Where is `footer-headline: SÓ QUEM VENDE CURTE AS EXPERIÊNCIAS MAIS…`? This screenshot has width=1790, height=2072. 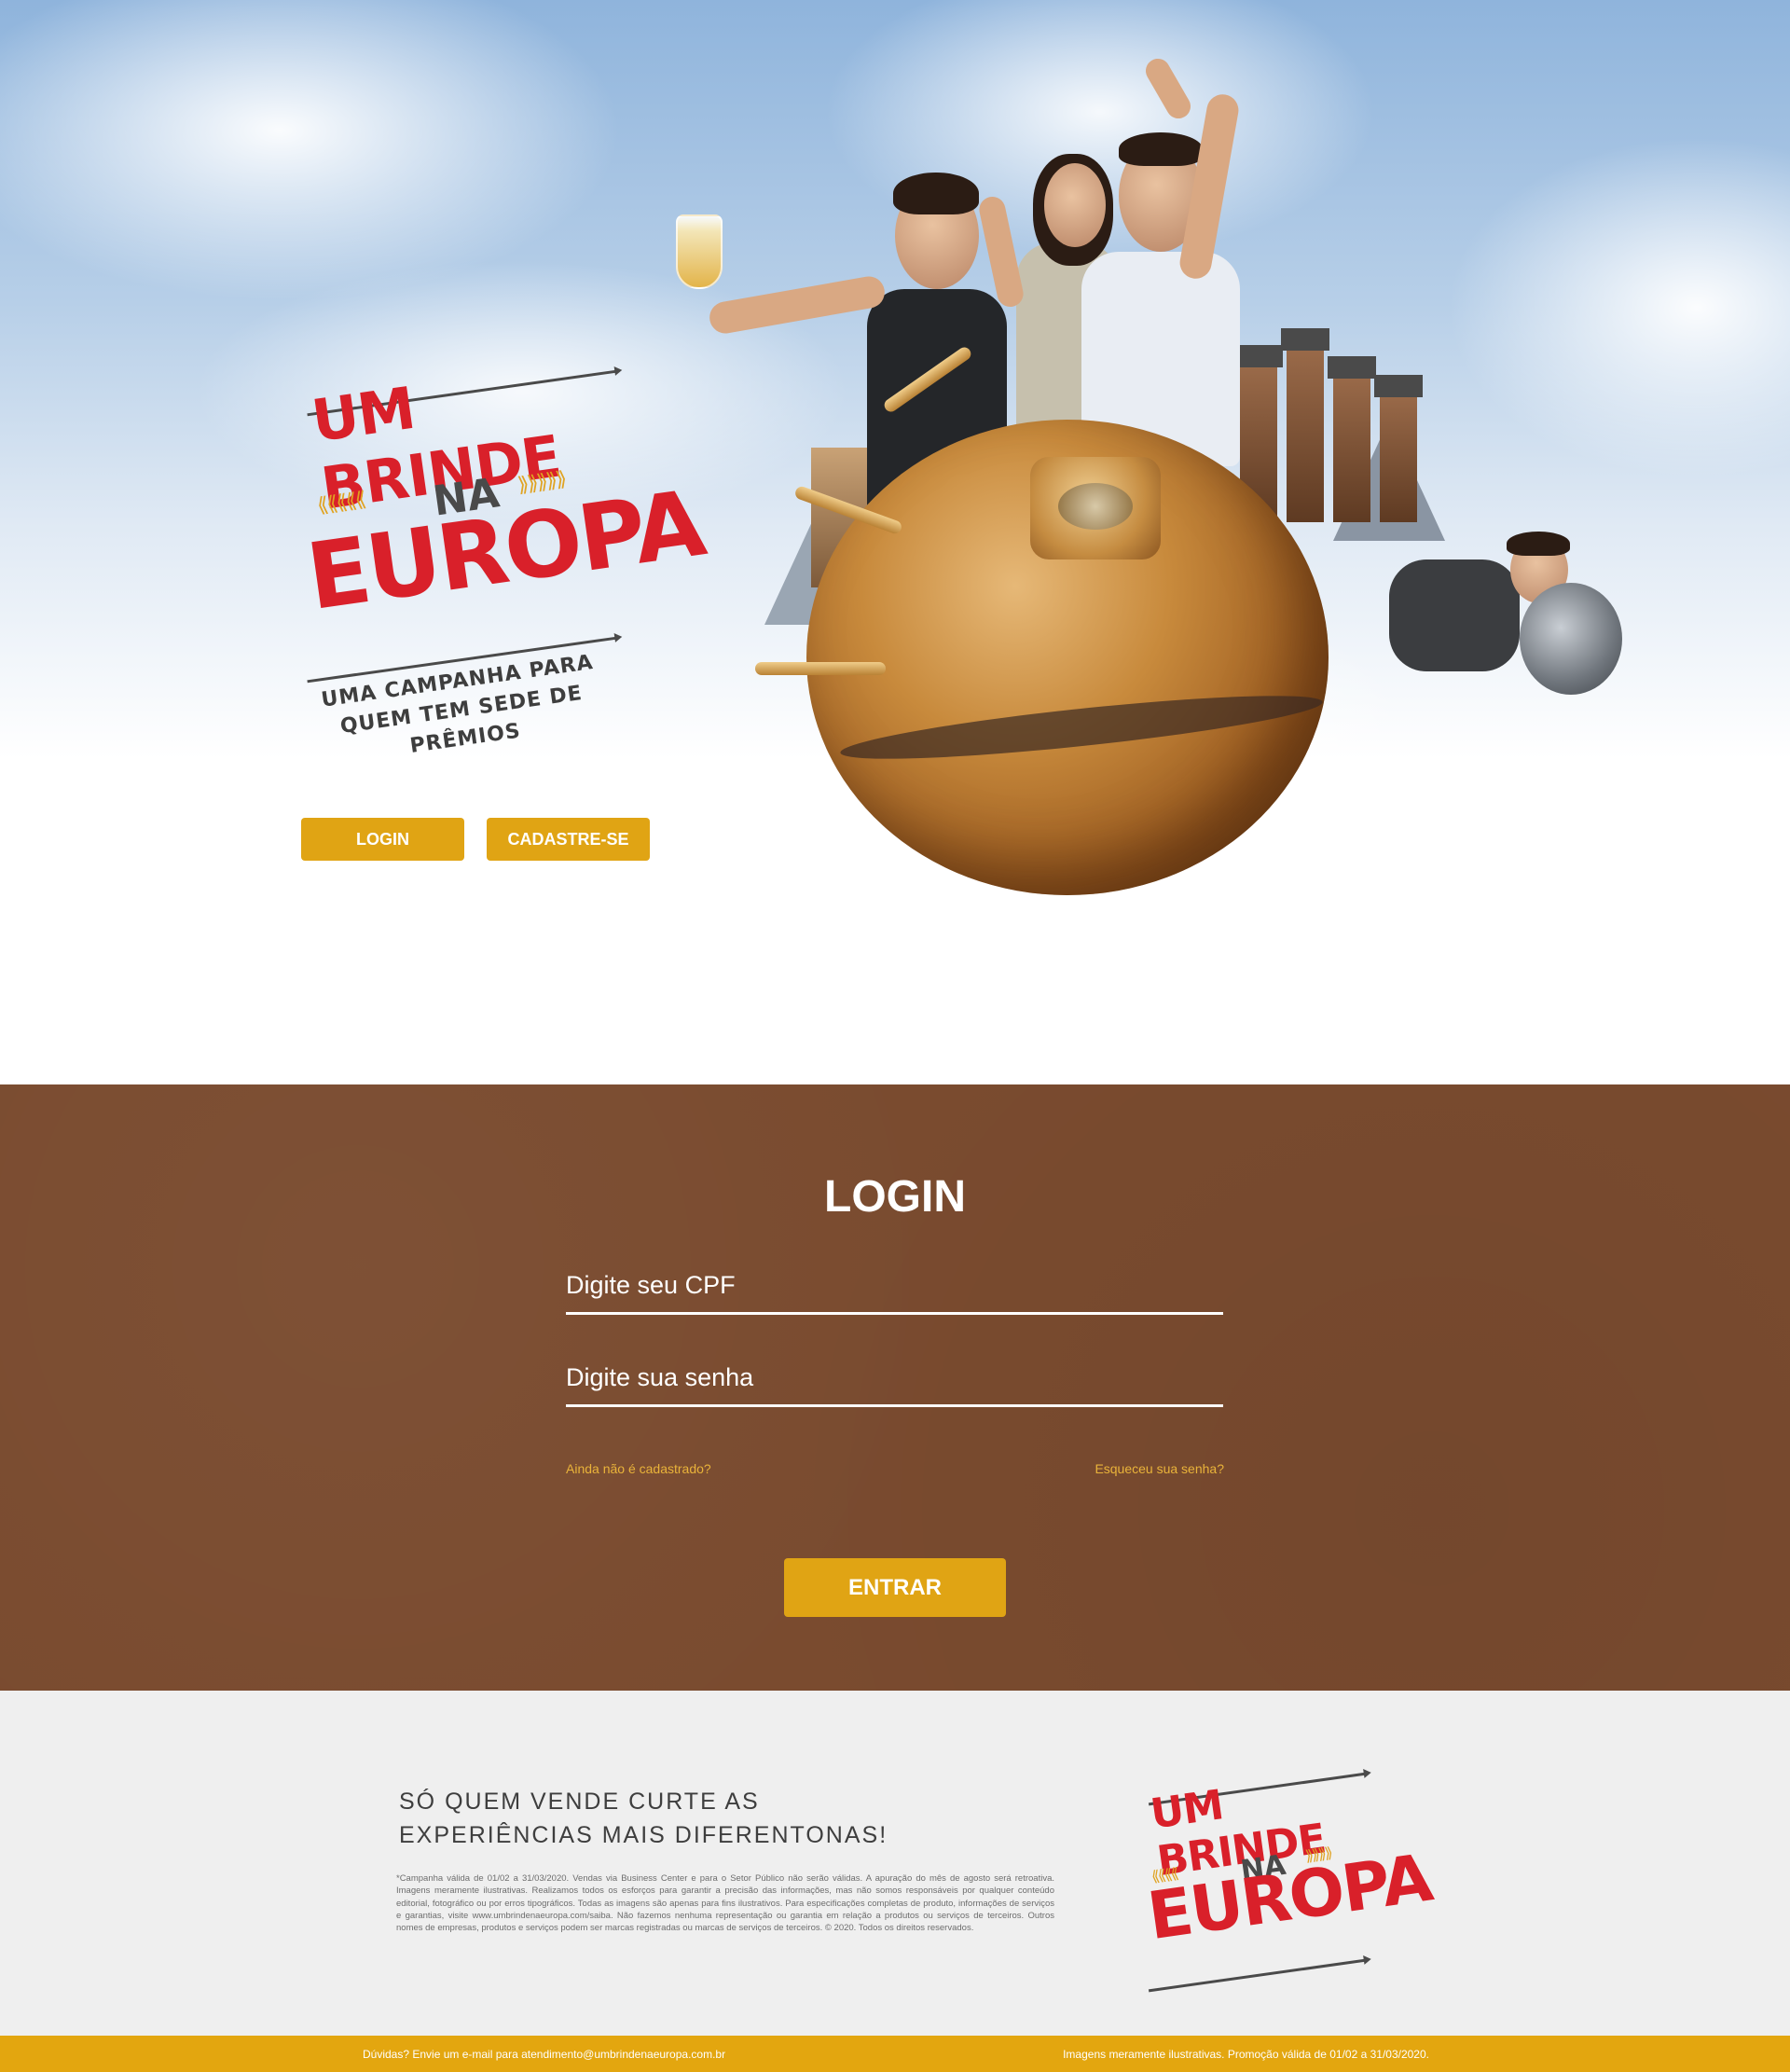
footer-headline: SÓ QUEM VENDE CURTE AS EXPERIÊNCIAS MAIS… is located at coordinates (688, 1819).